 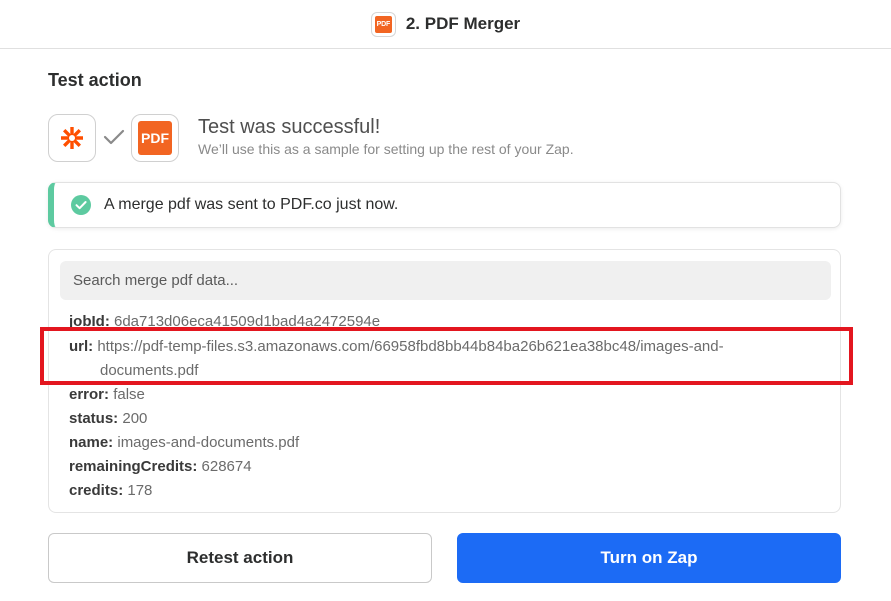 I want to click on field-row-remaining-credits: remainingCredits: 628674, so click(x=160, y=467).